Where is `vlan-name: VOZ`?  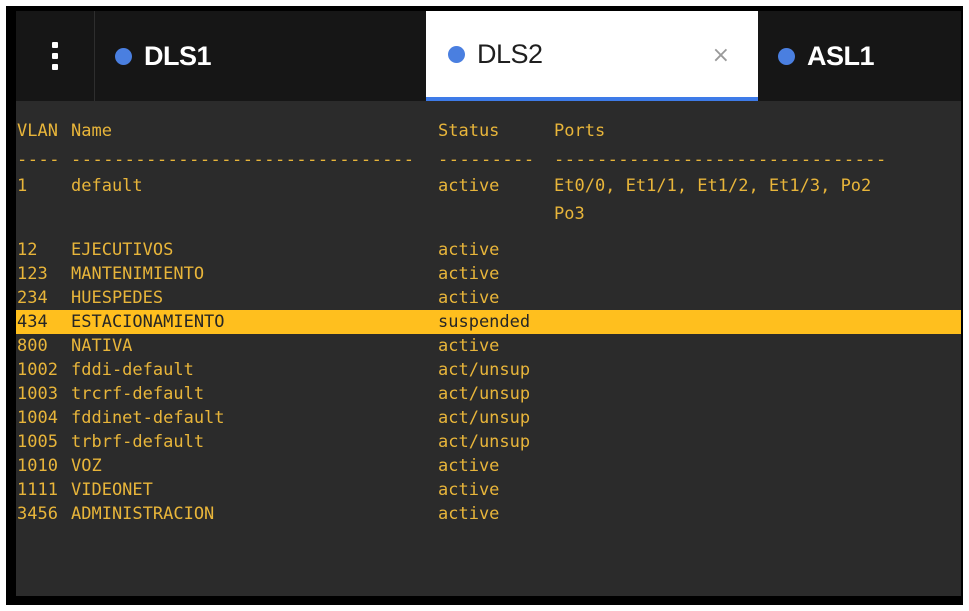
vlan-name: VOZ is located at coordinates (86, 466).